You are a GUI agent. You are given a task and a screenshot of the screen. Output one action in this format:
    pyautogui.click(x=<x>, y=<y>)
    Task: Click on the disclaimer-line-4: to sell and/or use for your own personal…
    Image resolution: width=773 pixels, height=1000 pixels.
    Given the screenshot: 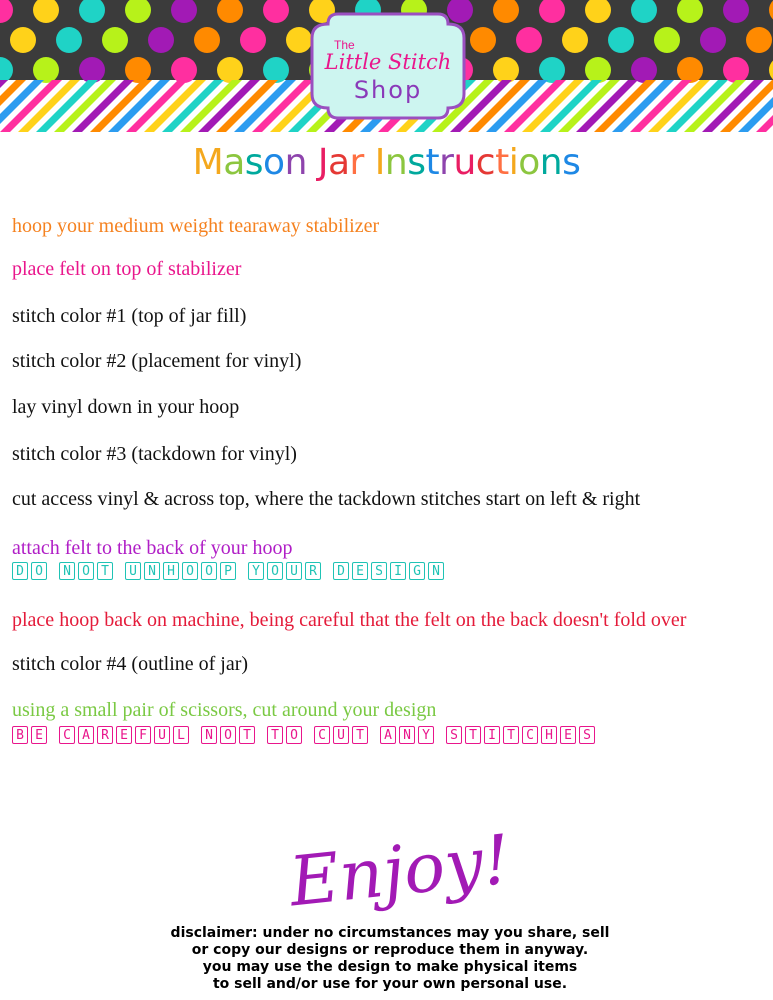 What is the action you would take?
    pyautogui.click(x=390, y=984)
    